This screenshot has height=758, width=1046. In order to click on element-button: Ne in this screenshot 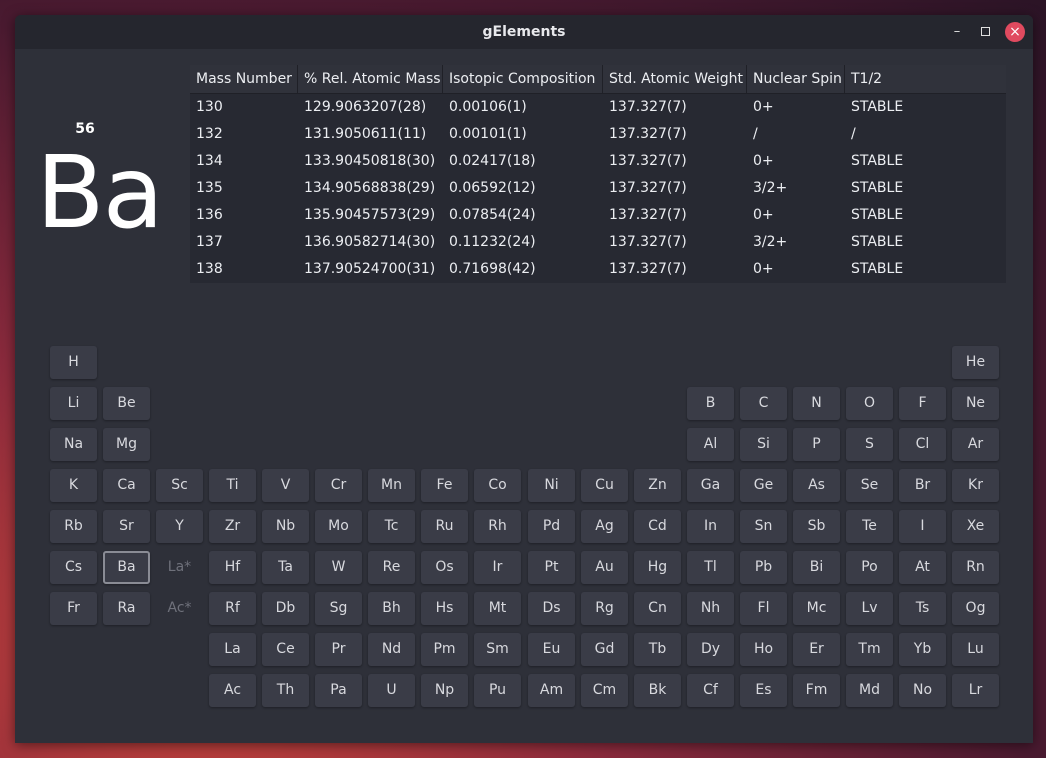, I will do `click(975, 403)`.